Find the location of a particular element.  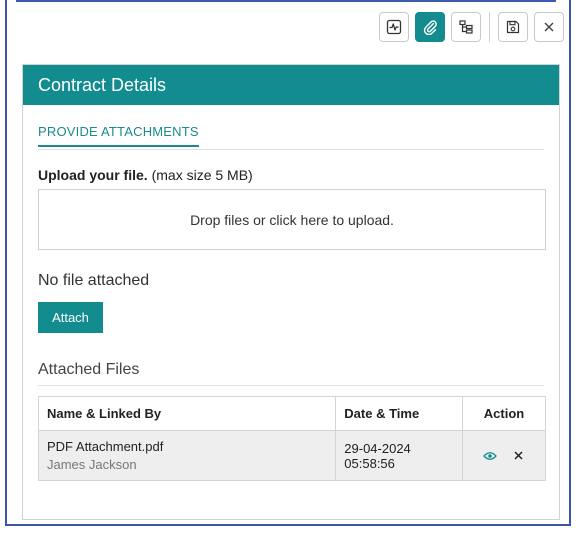

attach-button: Attach is located at coordinates (70, 317).